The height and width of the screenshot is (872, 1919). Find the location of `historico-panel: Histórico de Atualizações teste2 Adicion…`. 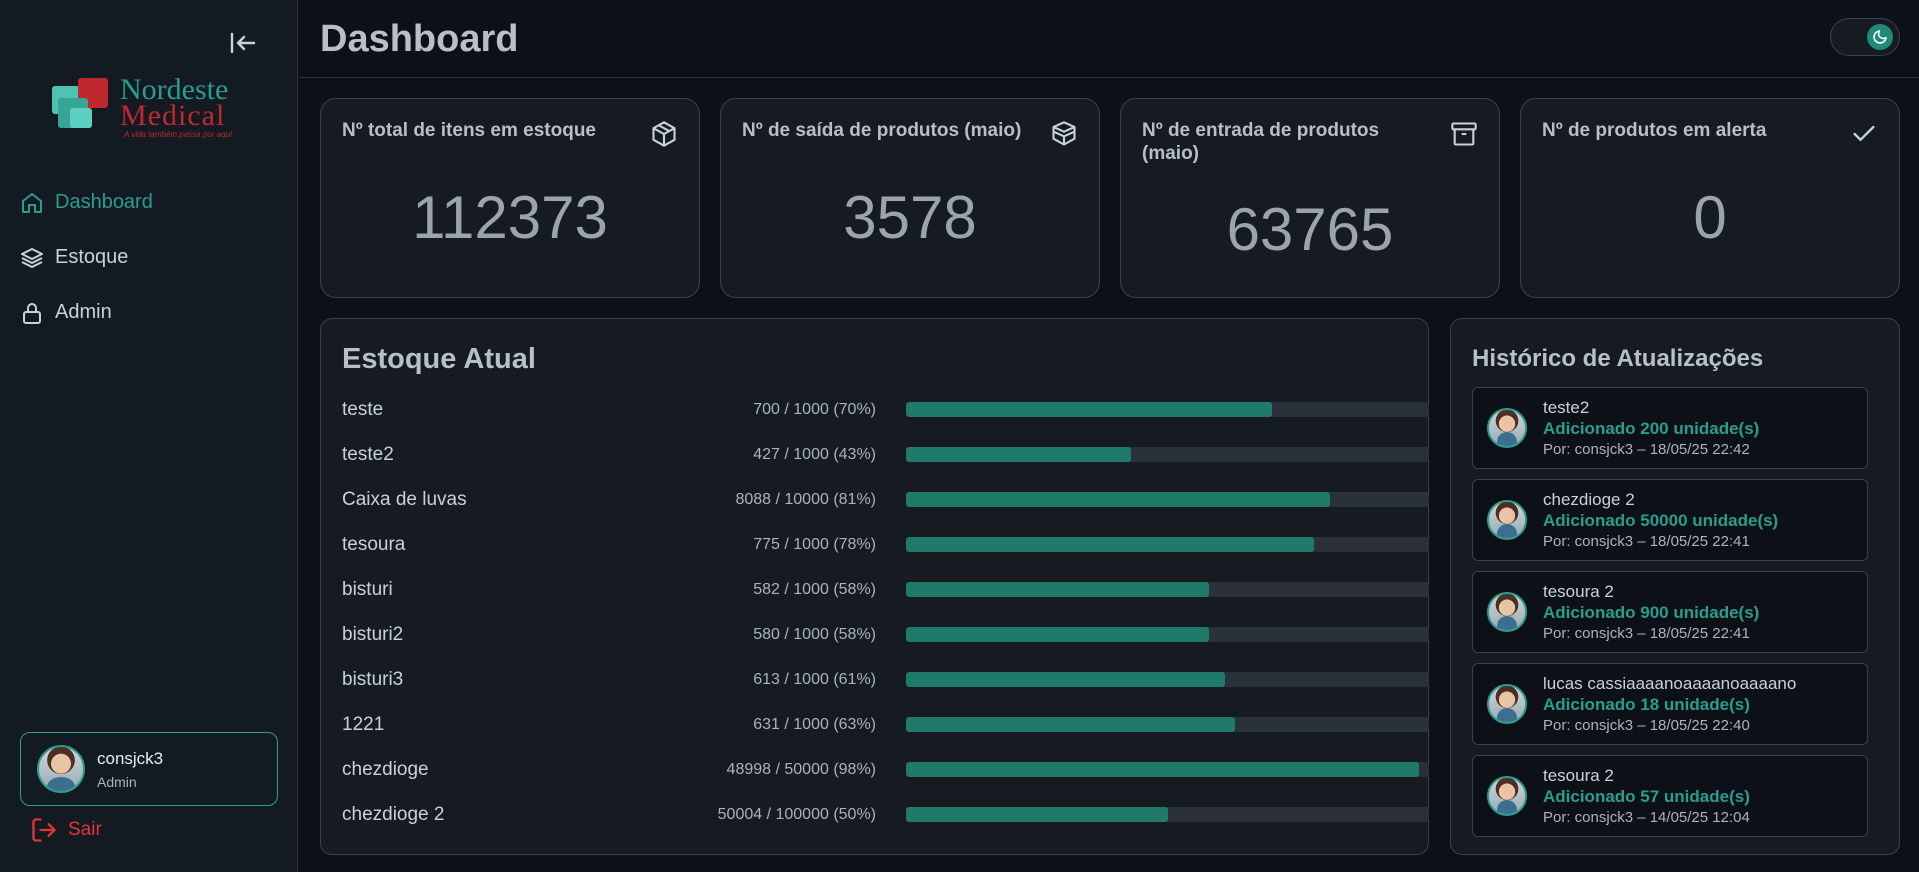

historico-panel: Histórico de Atualizações teste2 Adicion… is located at coordinates (1675, 586).